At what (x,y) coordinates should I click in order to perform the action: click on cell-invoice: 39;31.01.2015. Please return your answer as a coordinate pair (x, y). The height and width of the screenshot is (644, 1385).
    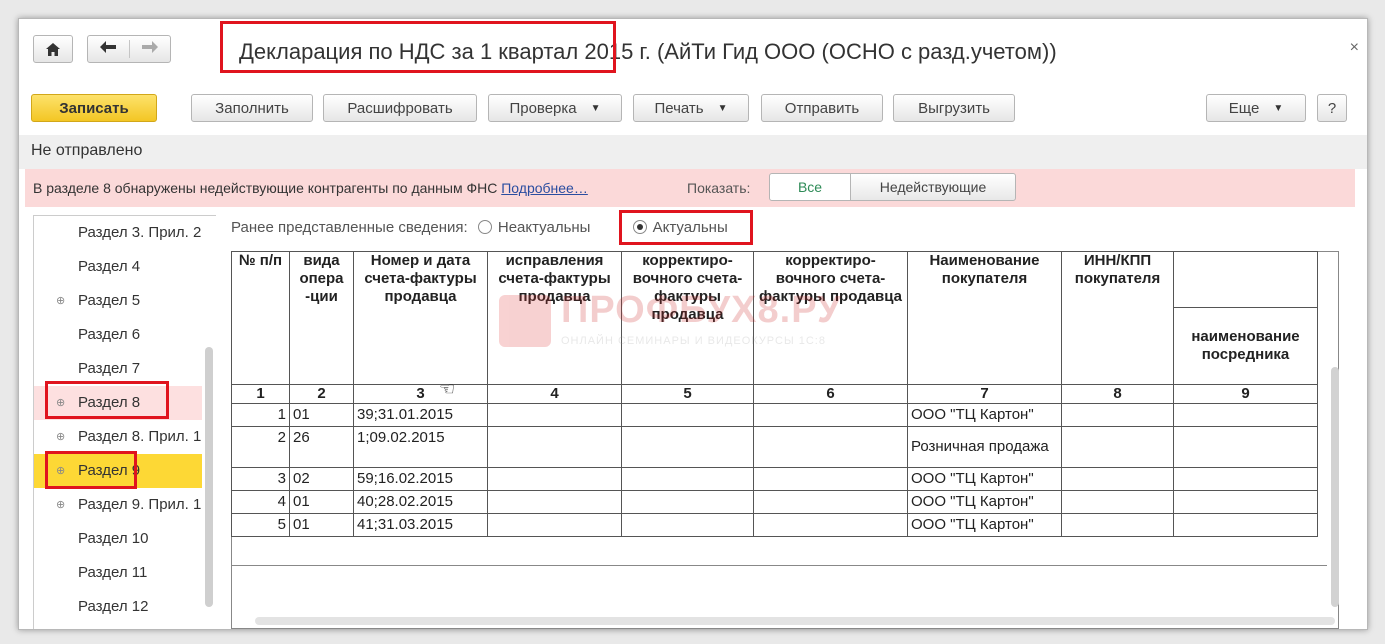
    Looking at the image, I should click on (420, 415).